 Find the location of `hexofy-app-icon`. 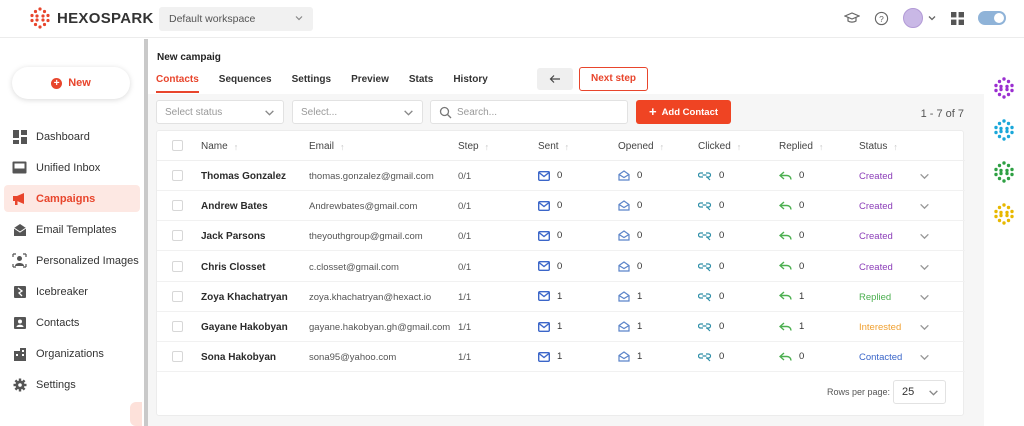

hexofy-app-icon is located at coordinates (1004, 214).